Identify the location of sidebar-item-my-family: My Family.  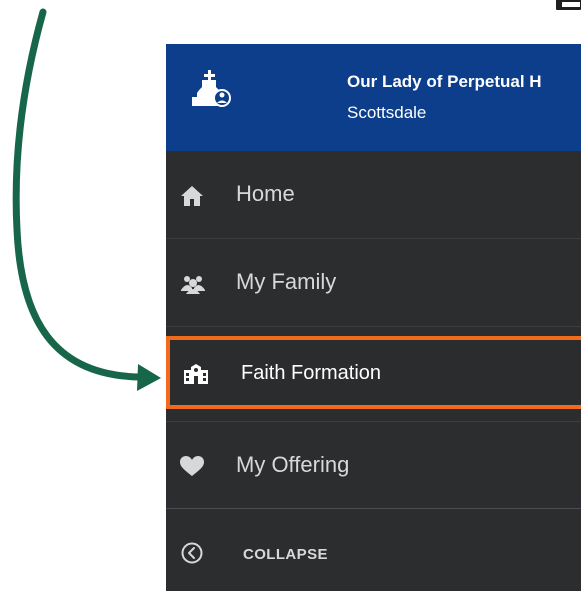
(373, 283).